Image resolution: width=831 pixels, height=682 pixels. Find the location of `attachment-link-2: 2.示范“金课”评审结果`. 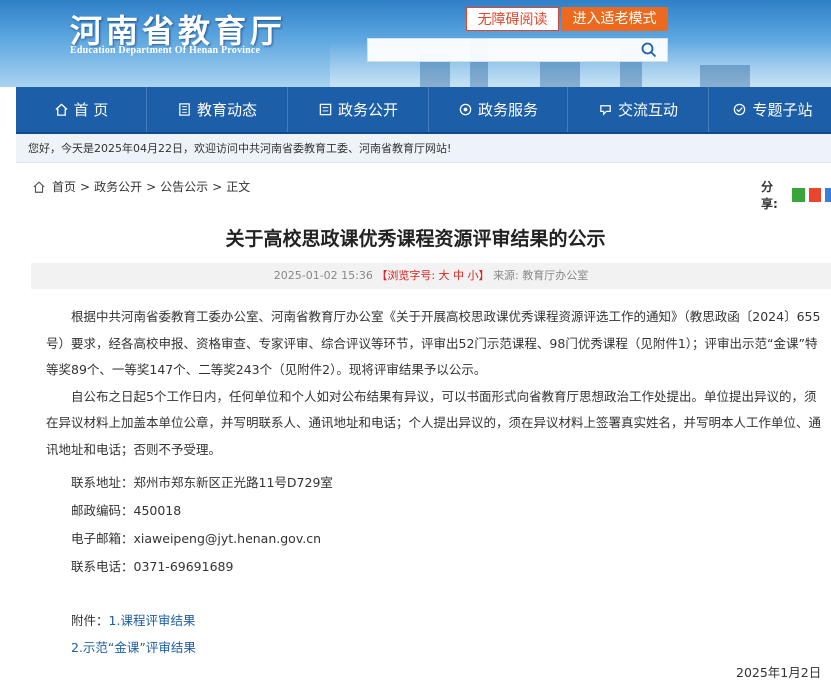

attachment-link-2: 2.示范“金课”评审结果 is located at coordinates (133, 647).